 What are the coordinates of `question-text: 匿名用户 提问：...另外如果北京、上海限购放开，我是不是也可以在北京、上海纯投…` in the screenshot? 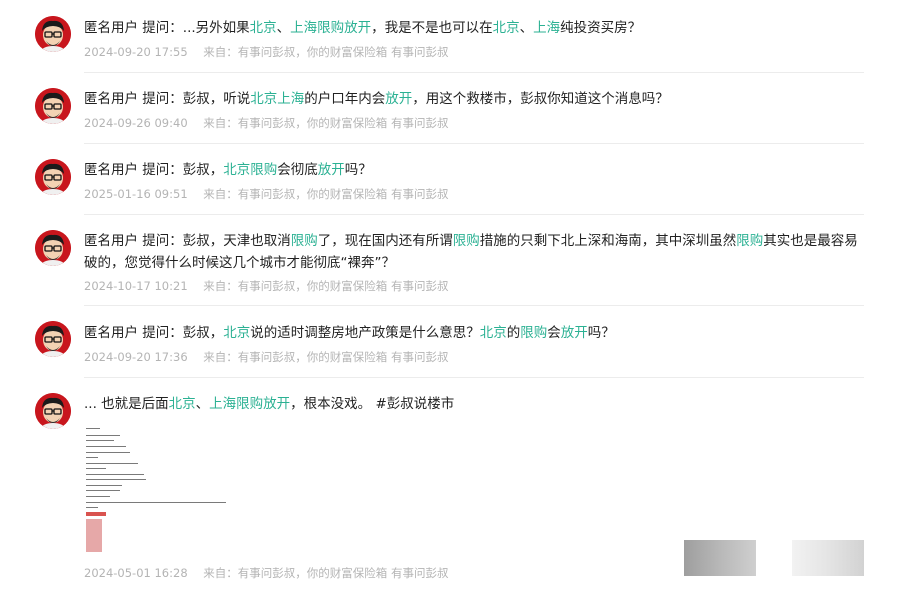 It's located at (479, 28).